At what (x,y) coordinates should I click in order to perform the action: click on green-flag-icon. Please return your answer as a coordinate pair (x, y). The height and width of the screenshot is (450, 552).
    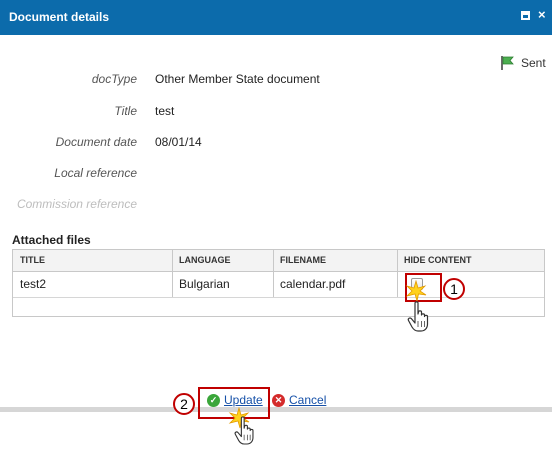
    Looking at the image, I should click on (507, 63).